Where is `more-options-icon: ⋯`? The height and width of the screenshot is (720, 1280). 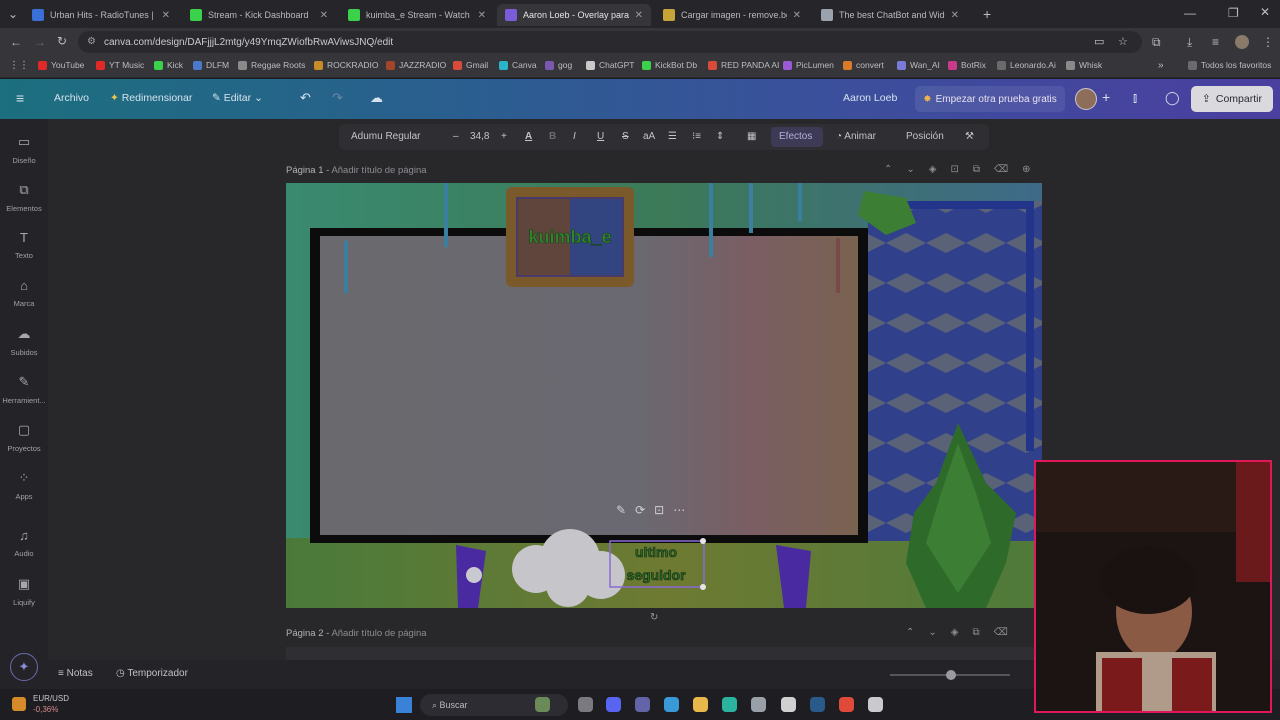 more-options-icon: ⋯ is located at coordinates (683, 510).